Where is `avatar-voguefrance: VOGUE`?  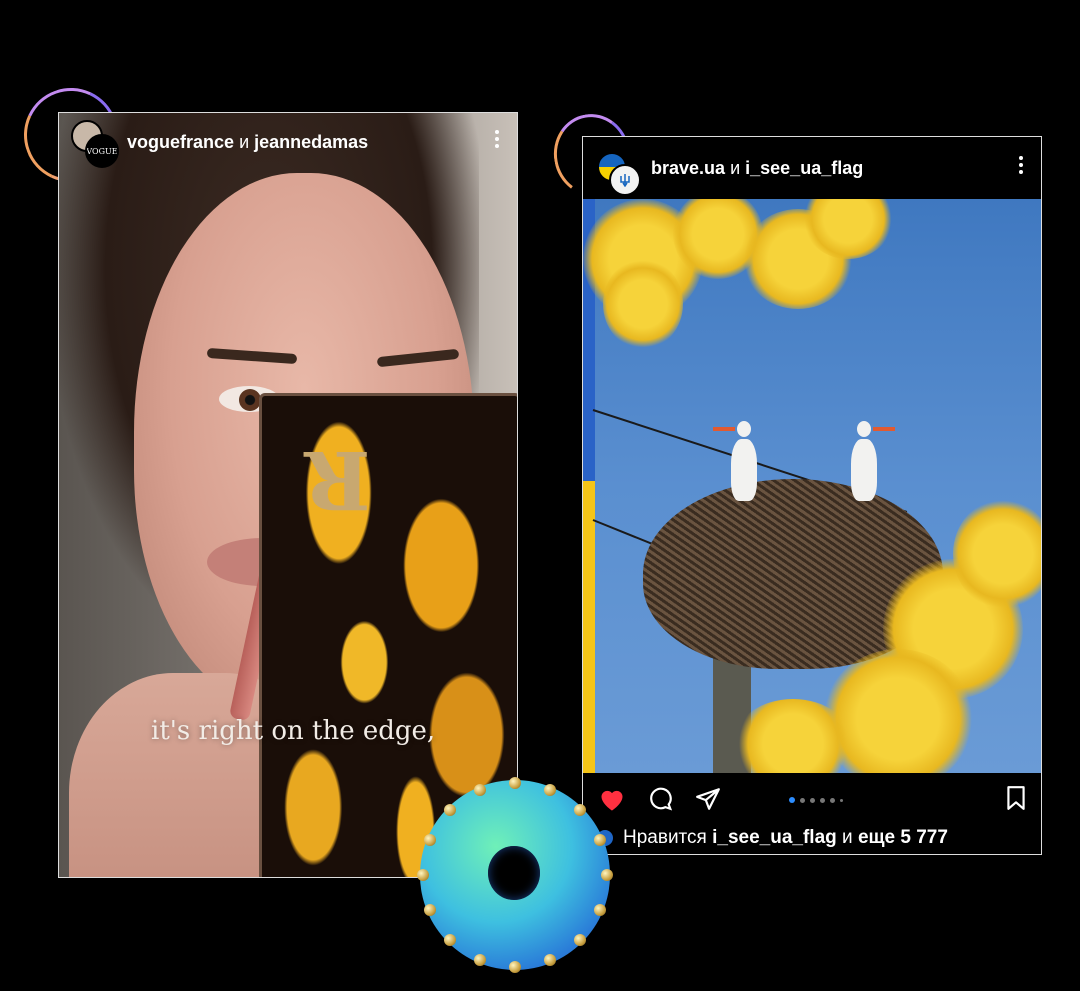 avatar-voguefrance: VOGUE is located at coordinates (102, 151).